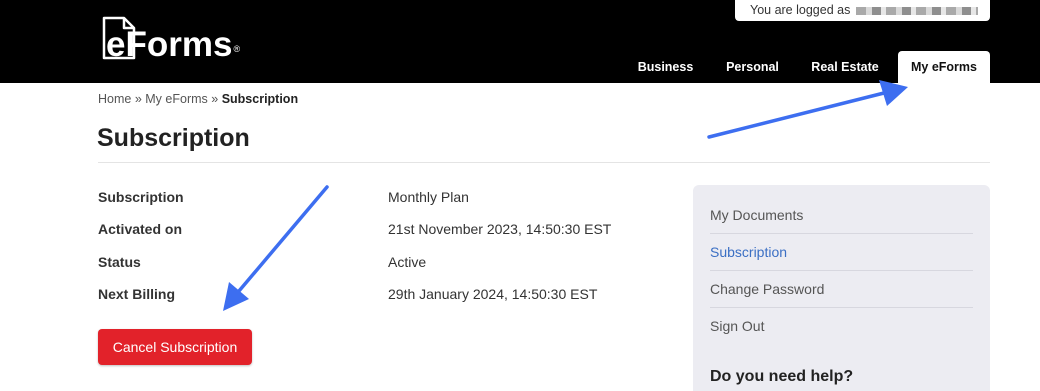 The height and width of the screenshot is (391, 1040). Describe the element at coordinates (841, 252) in the screenshot. I see `sidebar-item-subscription: Subscription` at that location.